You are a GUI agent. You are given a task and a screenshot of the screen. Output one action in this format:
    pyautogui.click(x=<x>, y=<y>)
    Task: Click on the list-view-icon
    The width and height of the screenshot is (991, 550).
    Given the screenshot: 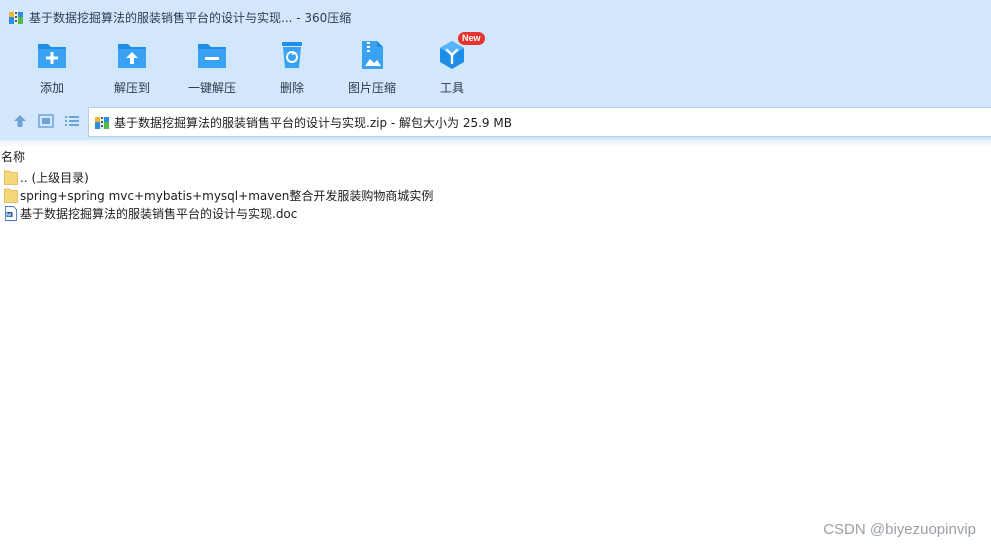 What is the action you would take?
    pyautogui.click(x=72, y=121)
    